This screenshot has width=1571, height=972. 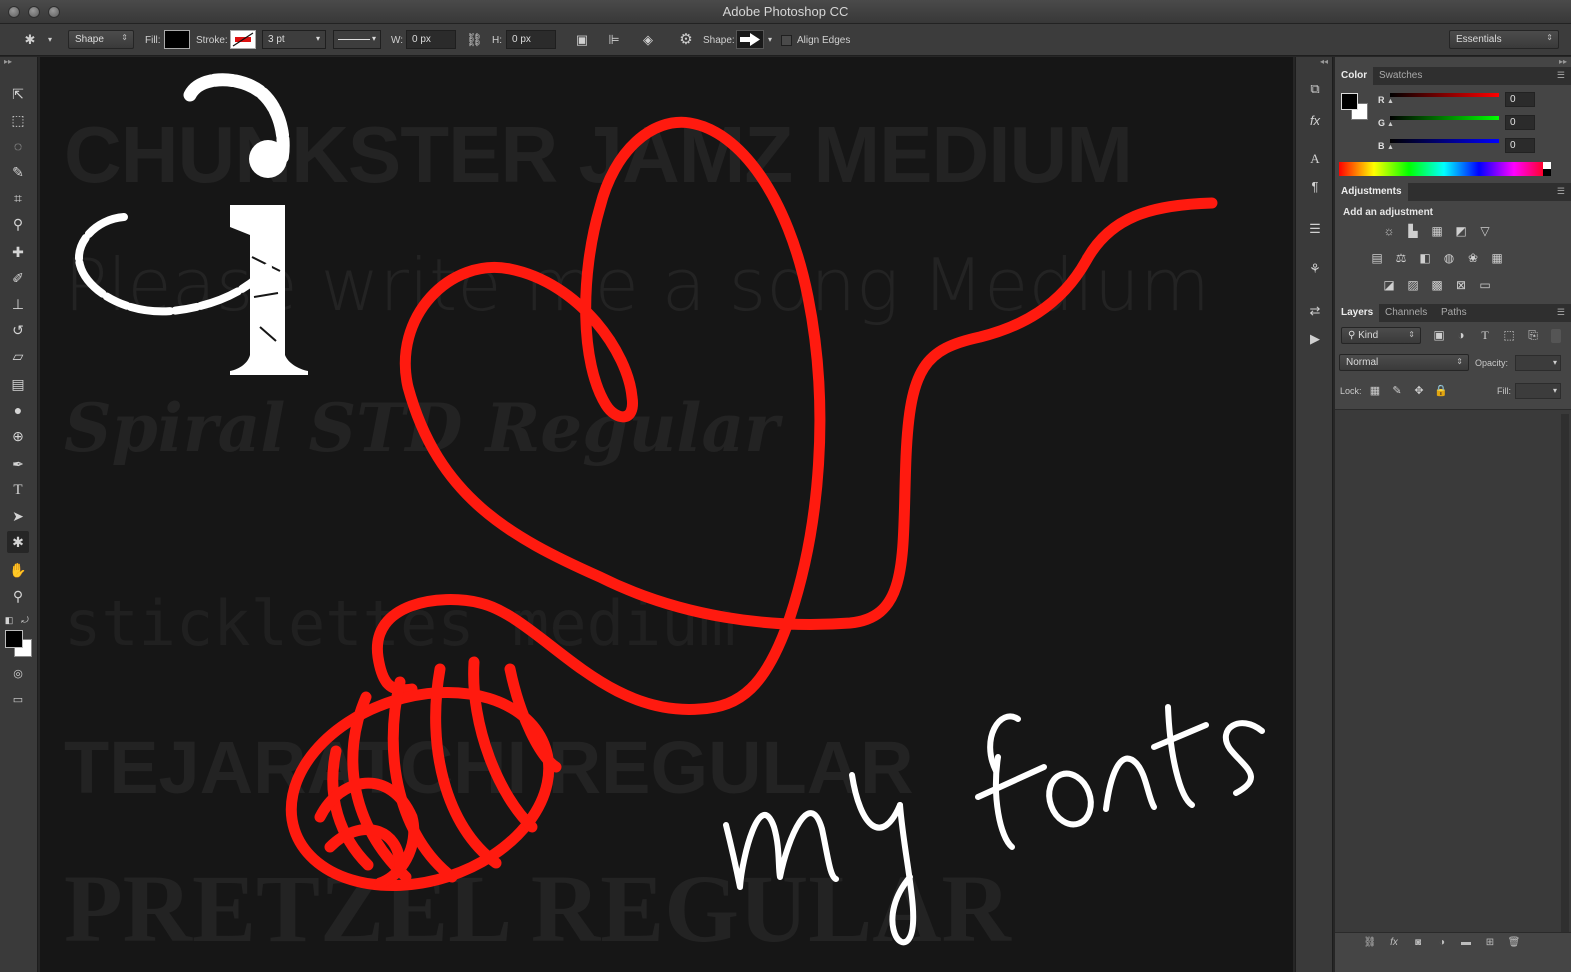 What do you see at coordinates (1437, 285) in the screenshot?
I see `threshold-icon: ▩` at bounding box center [1437, 285].